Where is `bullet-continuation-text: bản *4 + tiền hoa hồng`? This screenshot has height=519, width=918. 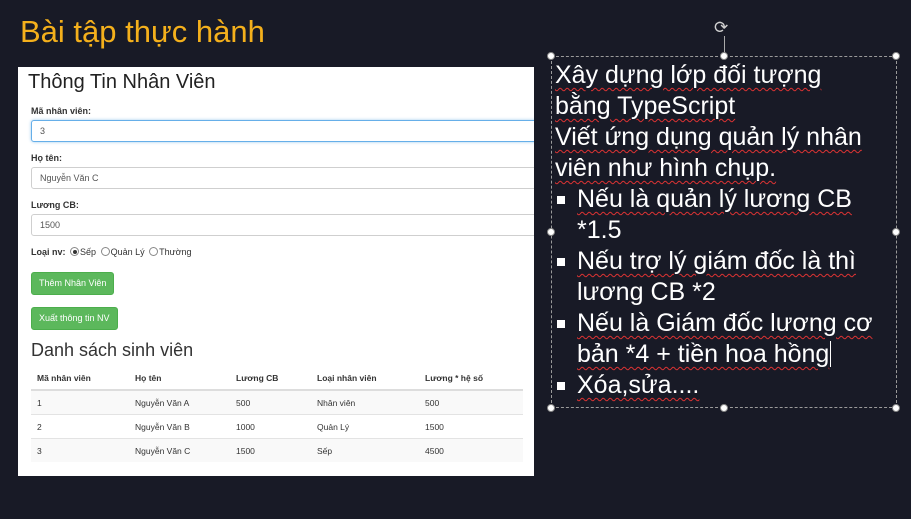 bullet-continuation-text: bản *4 + tiền hoa hồng is located at coordinates (703, 354).